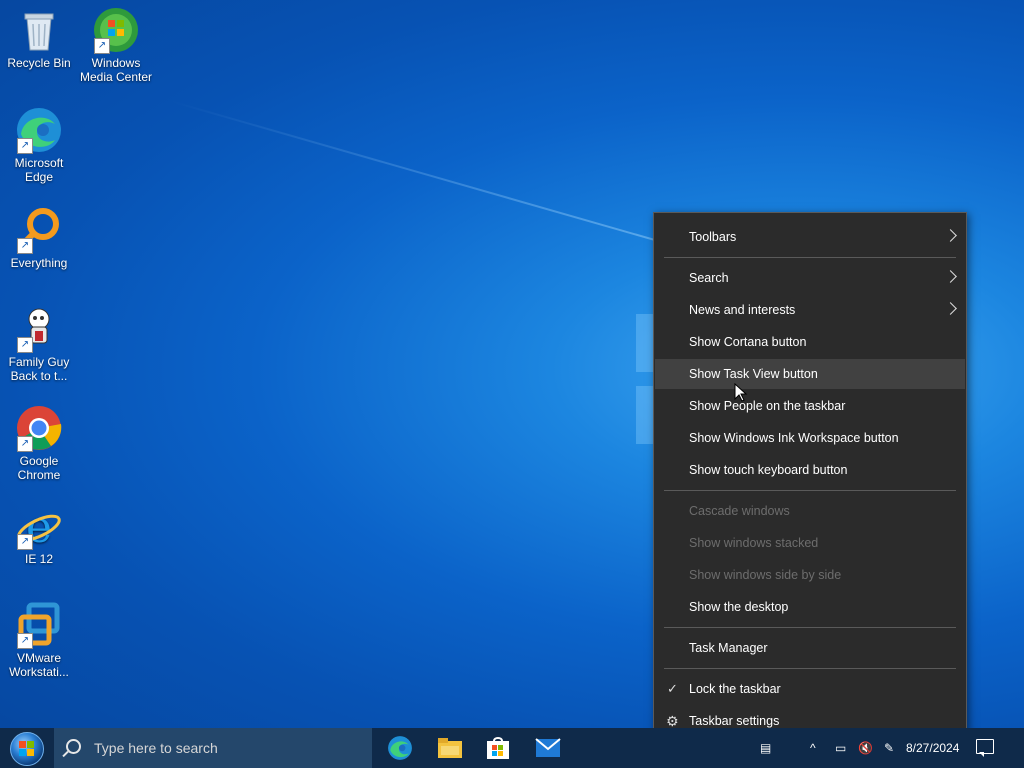 The width and height of the screenshot is (1024, 768). Describe the element at coordinates (748, 342) in the screenshot. I see `menu-item-label: Show Cortana button` at that location.